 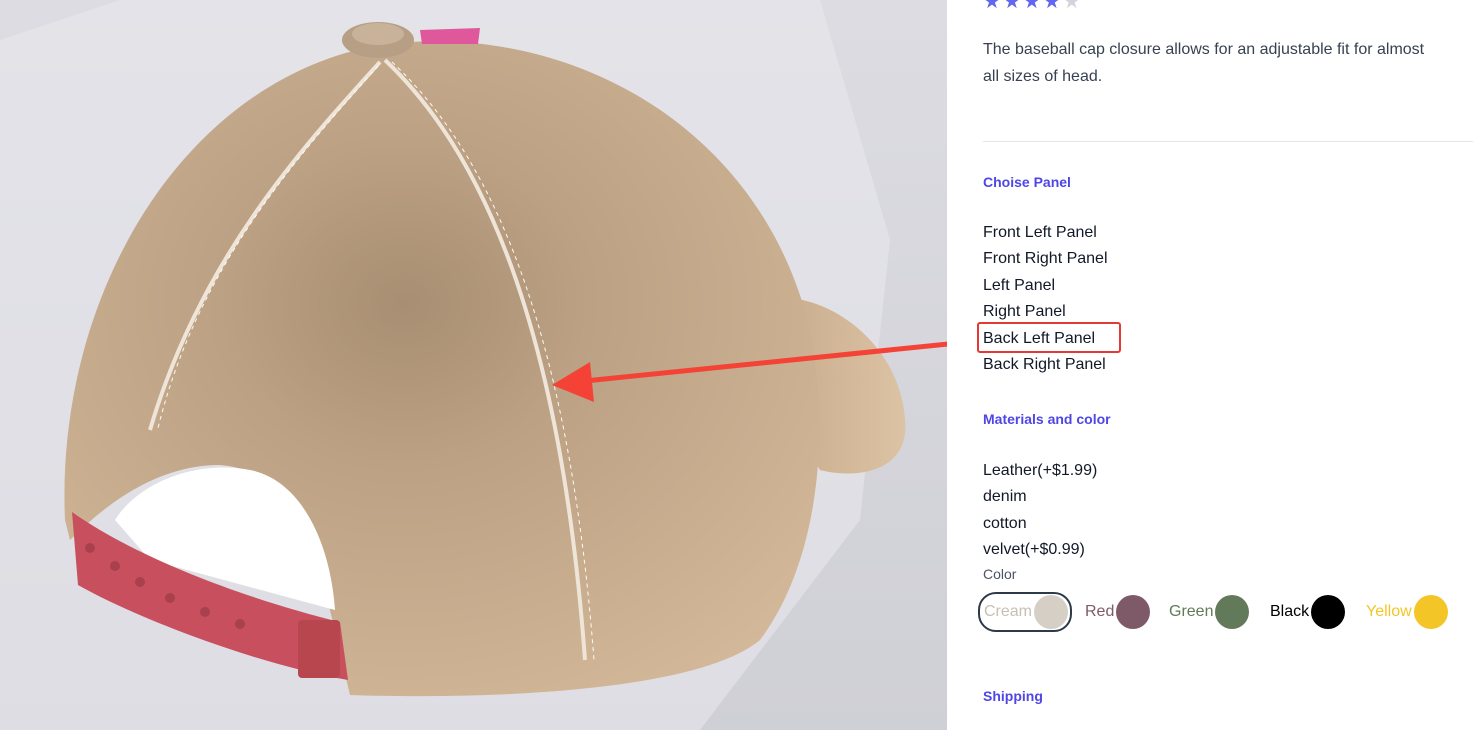 I want to click on rating-stars: ★★★★★, so click(x=1033, y=6).